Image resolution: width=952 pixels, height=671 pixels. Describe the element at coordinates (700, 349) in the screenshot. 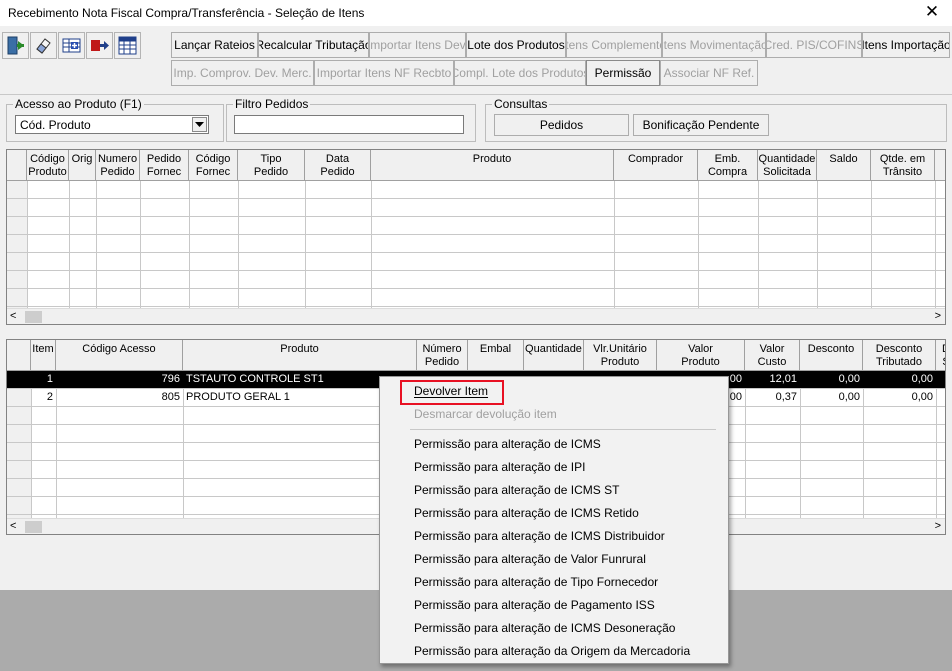

I see `col-label-line1: Valor` at that location.